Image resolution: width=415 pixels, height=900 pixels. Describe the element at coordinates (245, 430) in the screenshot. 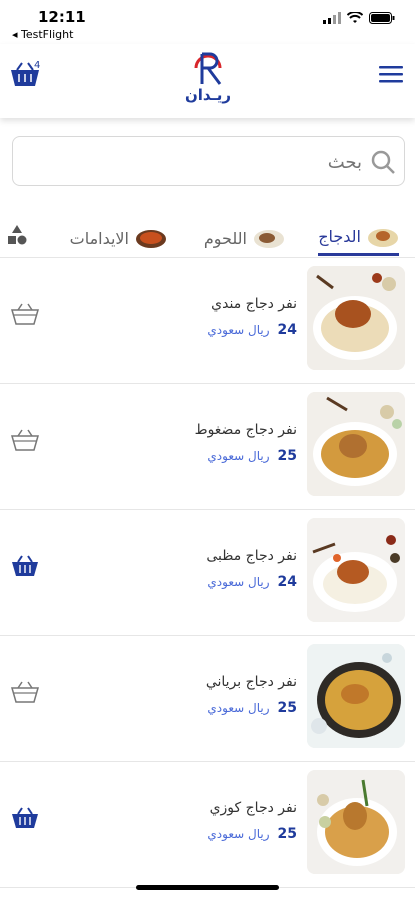

I see `product-name: نفر دجاج مضغوط` at that location.